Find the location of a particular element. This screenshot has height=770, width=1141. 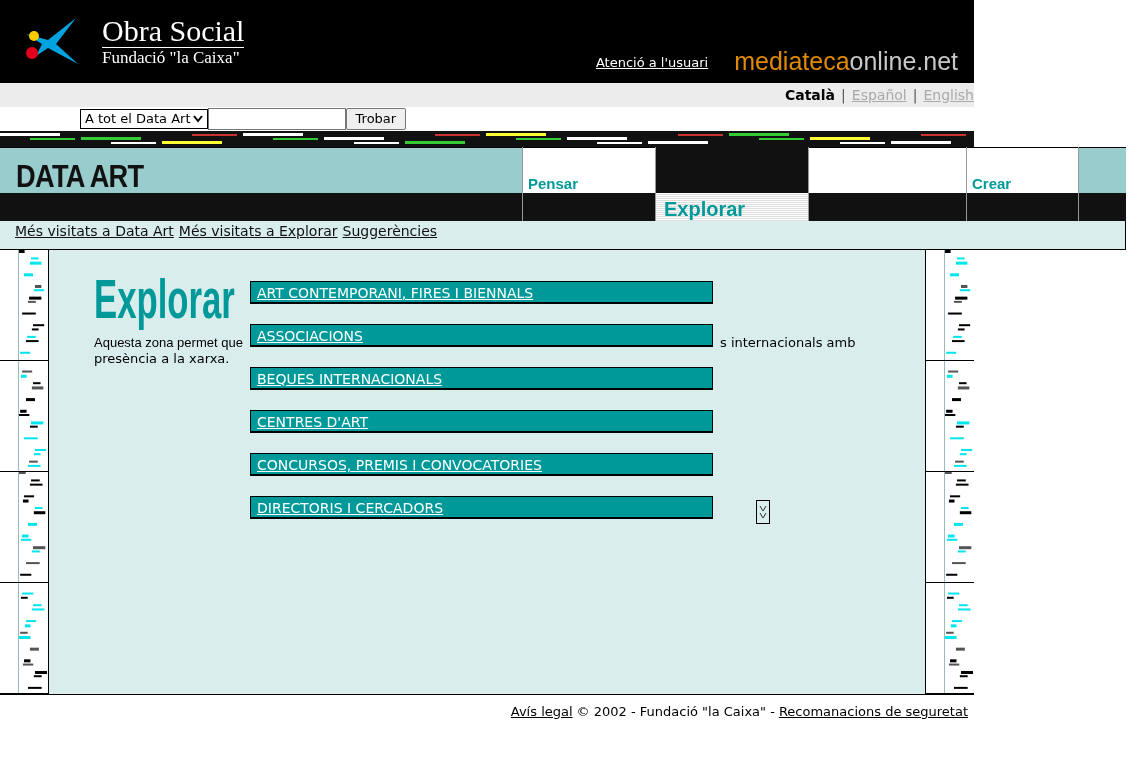

search-button: Trobar is located at coordinates (376, 119).